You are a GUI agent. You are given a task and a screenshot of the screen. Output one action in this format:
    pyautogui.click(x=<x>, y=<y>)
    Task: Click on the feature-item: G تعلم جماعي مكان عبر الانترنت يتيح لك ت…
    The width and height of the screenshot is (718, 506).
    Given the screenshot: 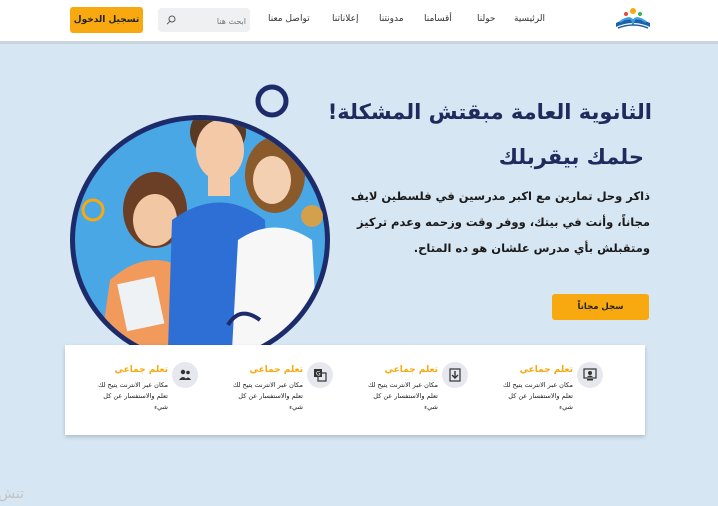 What is the action you would take?
    pyautogui.click(x=304, y=390)
    